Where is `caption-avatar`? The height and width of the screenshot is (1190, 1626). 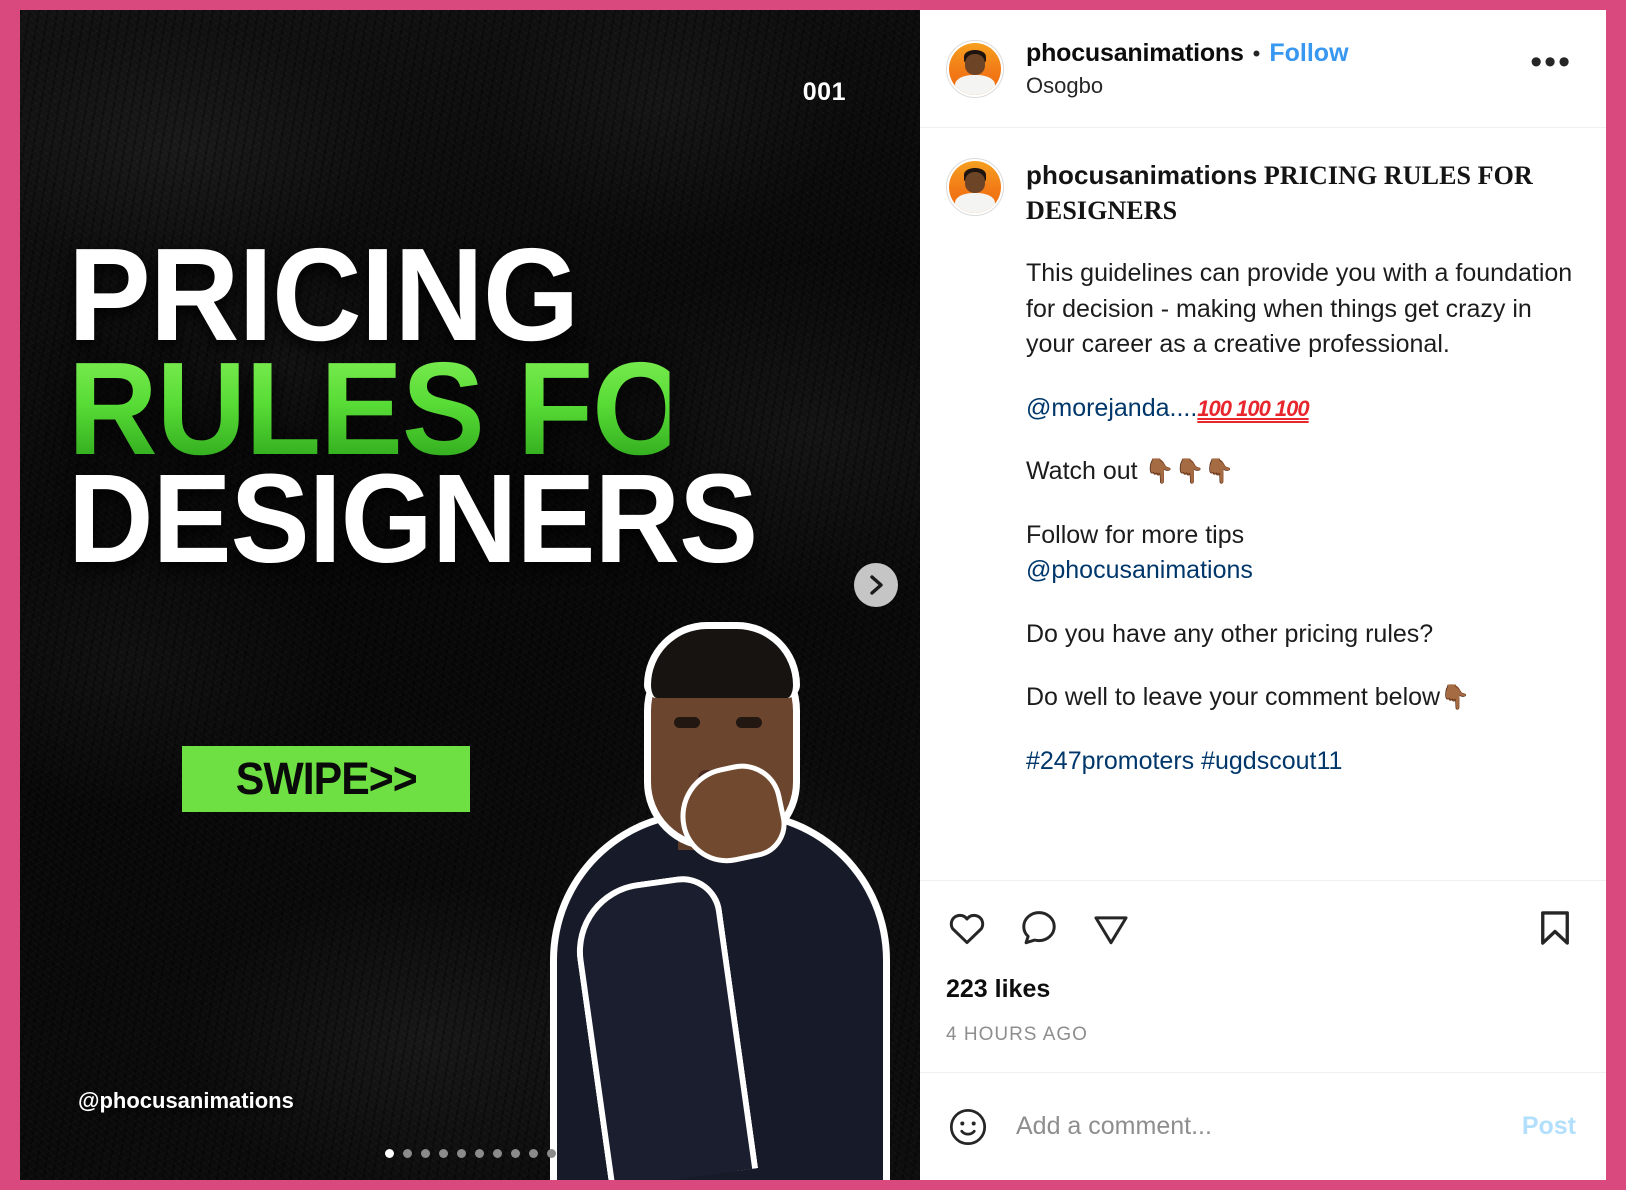
caption-avatar is located at coordinates (975, 187).